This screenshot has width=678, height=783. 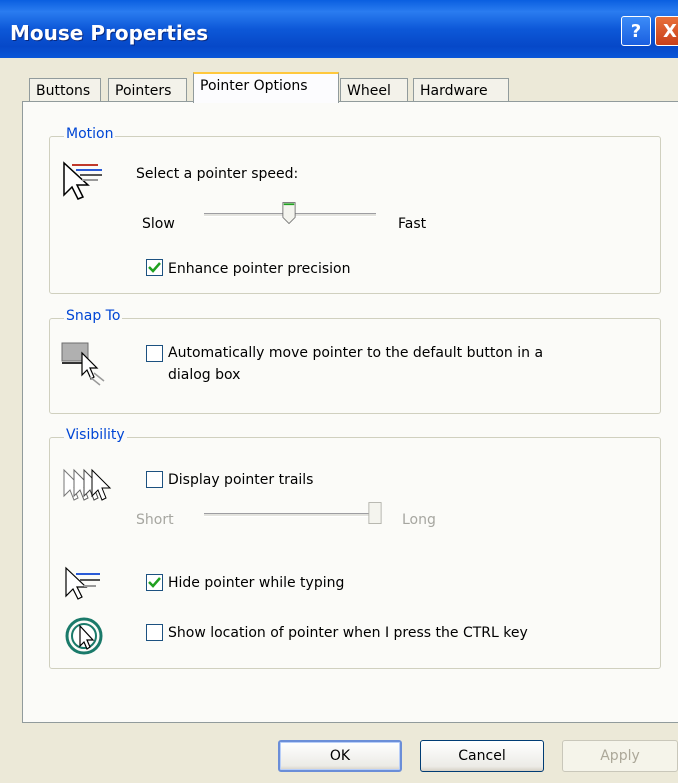 What do you see at coordinates (109, 33) in the screenshot?
I see `window-title: Mouse Properties` at bounding box center [109, 33].